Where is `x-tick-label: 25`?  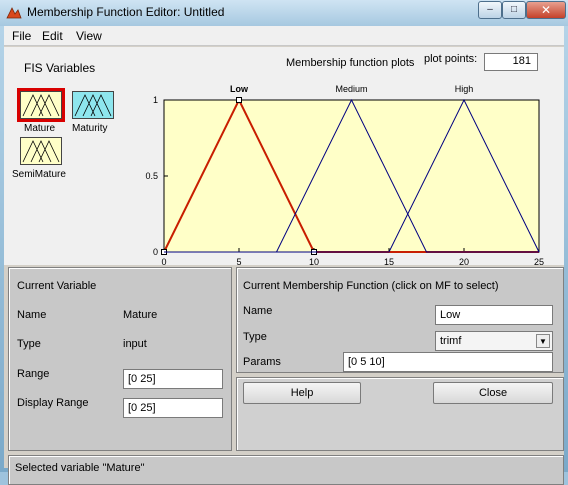
x-tick-label: 25 is located at coordinates (539, 261).